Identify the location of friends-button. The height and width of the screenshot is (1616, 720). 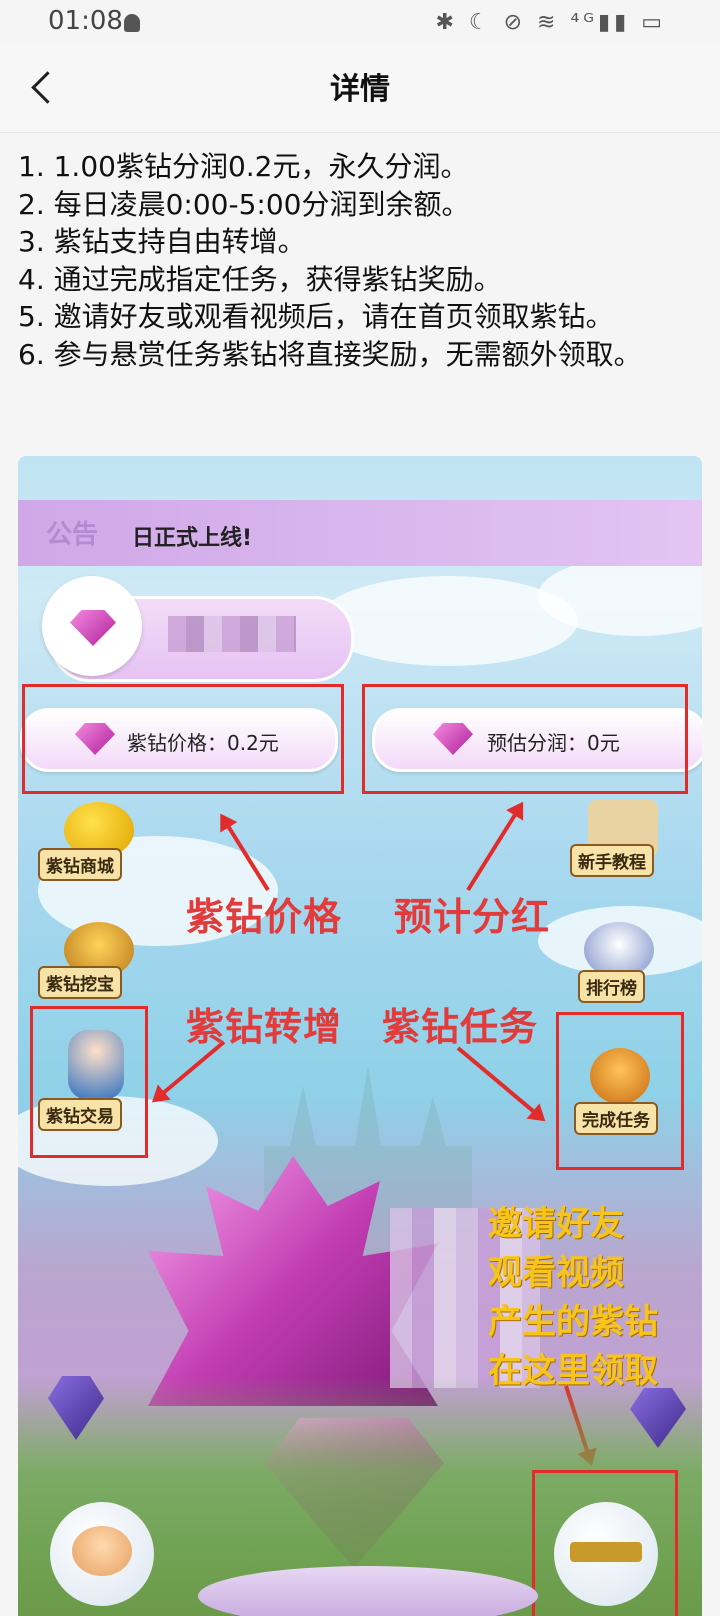
(102, 1554).